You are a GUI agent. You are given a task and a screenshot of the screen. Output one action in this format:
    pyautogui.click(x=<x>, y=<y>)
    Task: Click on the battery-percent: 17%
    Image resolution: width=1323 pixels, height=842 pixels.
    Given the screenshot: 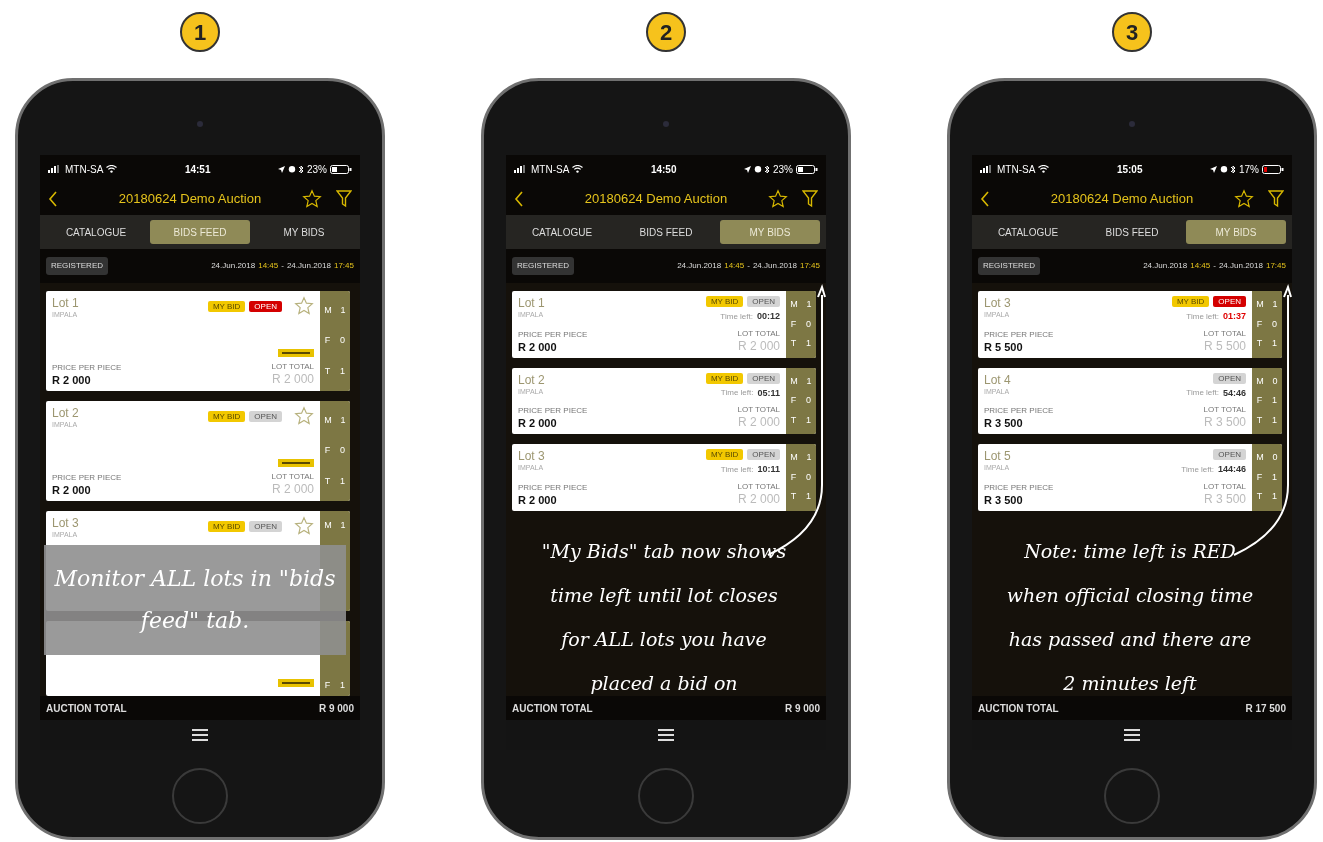 What is the action you would take?
    pyautogui.click(x=1249, y=169)
    